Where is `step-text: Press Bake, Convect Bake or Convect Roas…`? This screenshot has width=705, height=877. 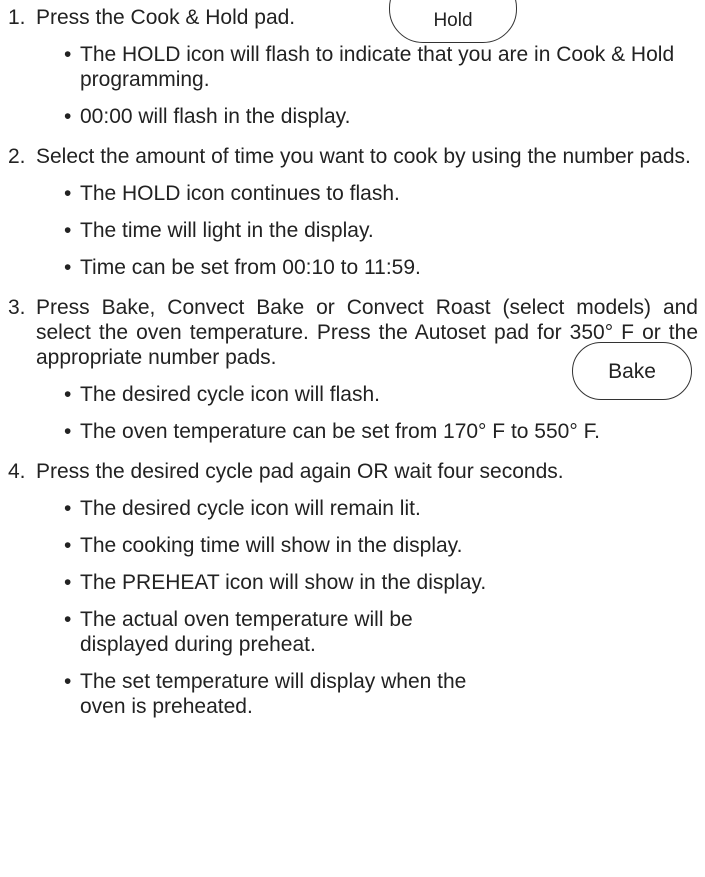
step-text: Press Bake, Convect Bake or Convect Roas… is located at coordinates (367, 332).